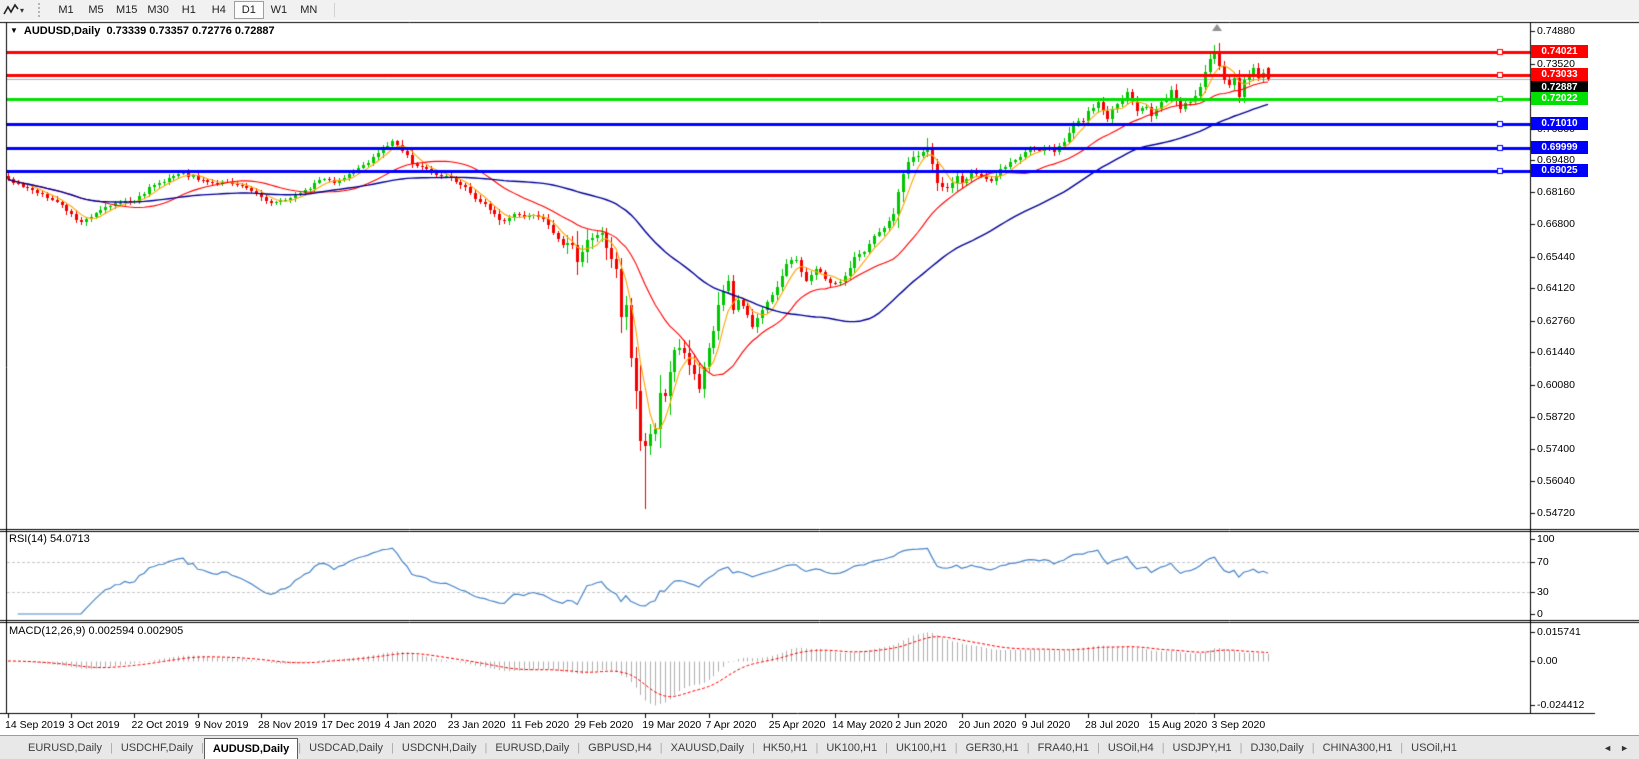  I want to click on timeframe-button-MN: MN, so click(309, 10).